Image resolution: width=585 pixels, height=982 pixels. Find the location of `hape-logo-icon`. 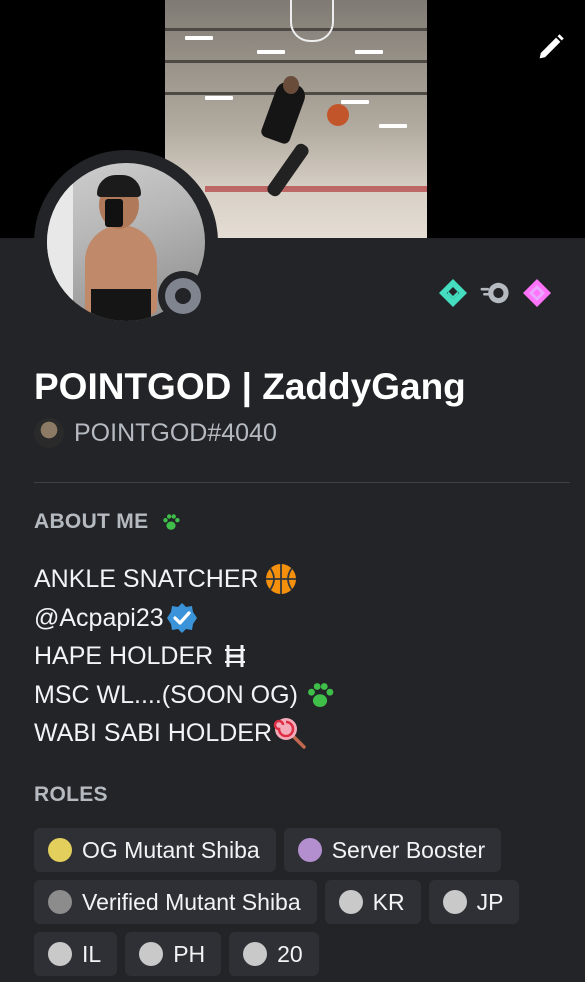

hape-logo-icon is located at coordinates (235, 656).